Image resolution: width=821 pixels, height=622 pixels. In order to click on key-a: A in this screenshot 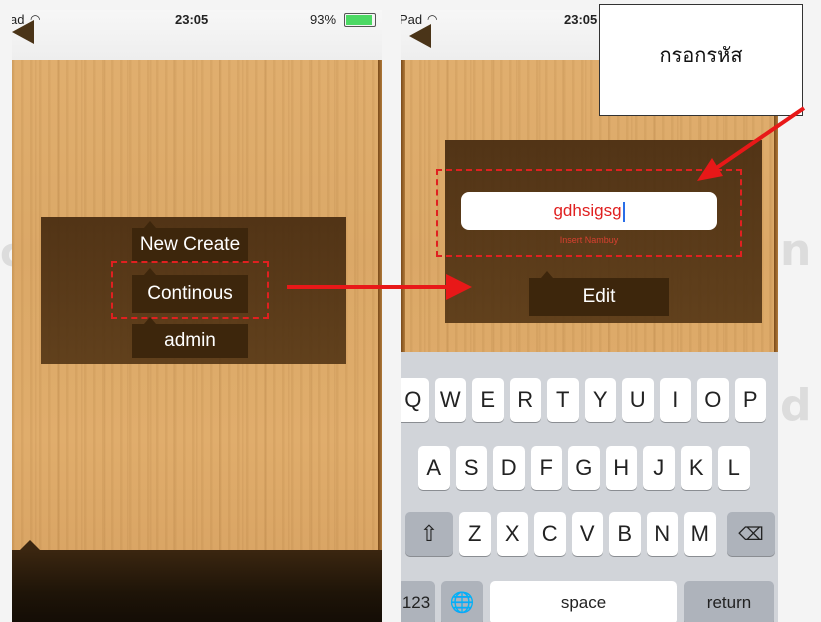, I will do `click(434, 468)`.